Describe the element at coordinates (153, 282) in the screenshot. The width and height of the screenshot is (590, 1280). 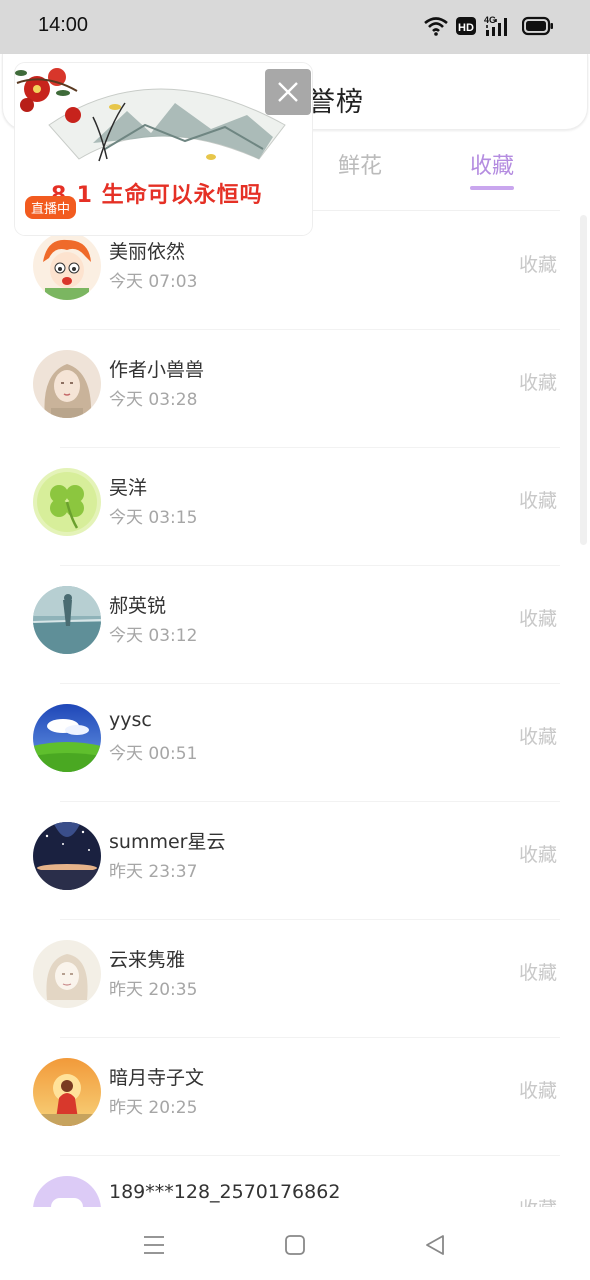
I see `favorite-time: 今天 07:03` at that location.